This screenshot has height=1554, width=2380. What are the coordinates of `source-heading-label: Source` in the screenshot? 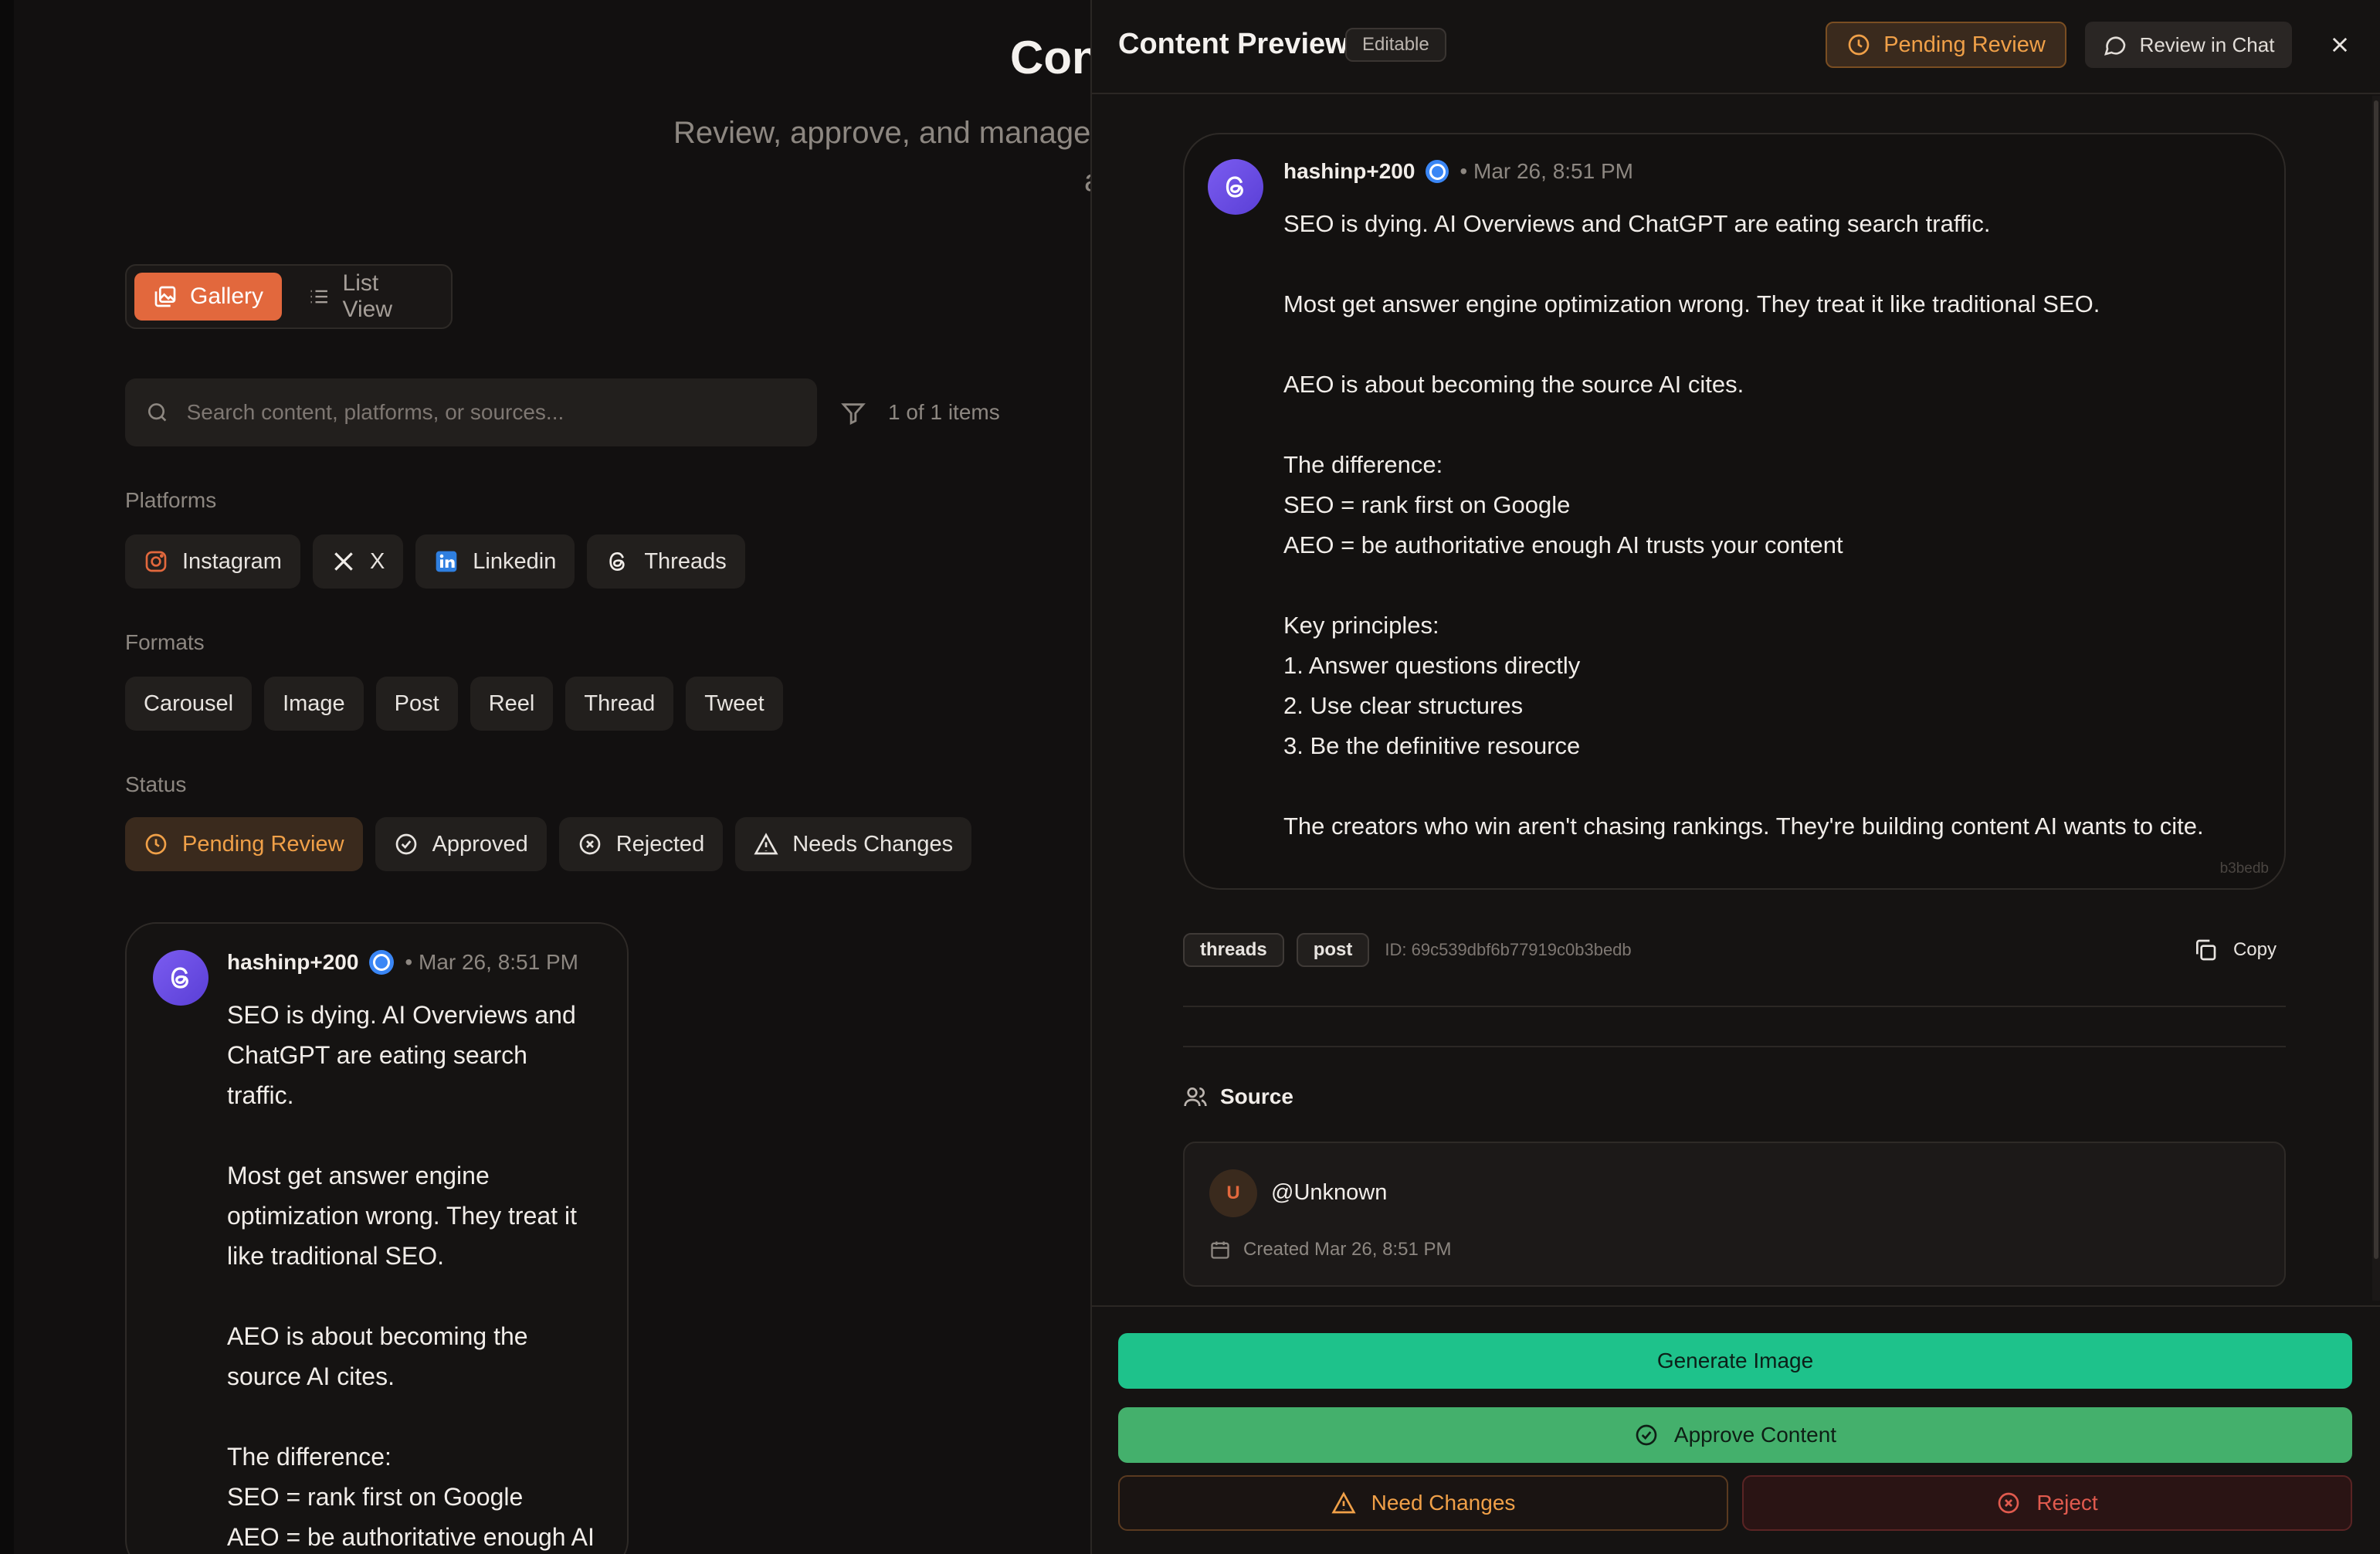 It's located at (1256, 1096).